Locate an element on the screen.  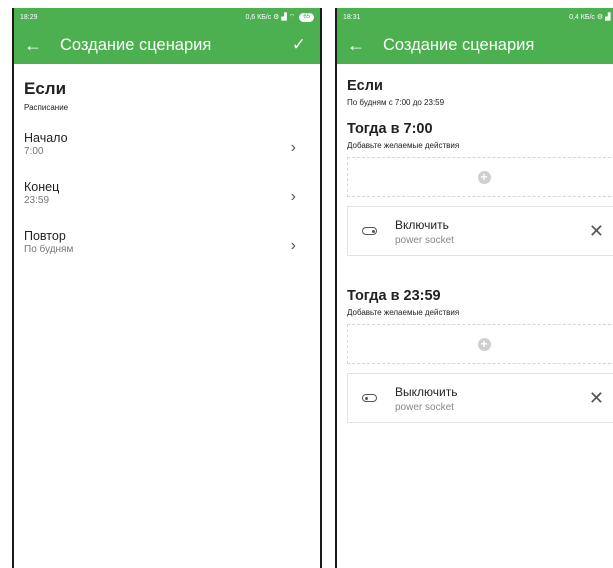
row-label: Начало is located at coordinates (46, 138).